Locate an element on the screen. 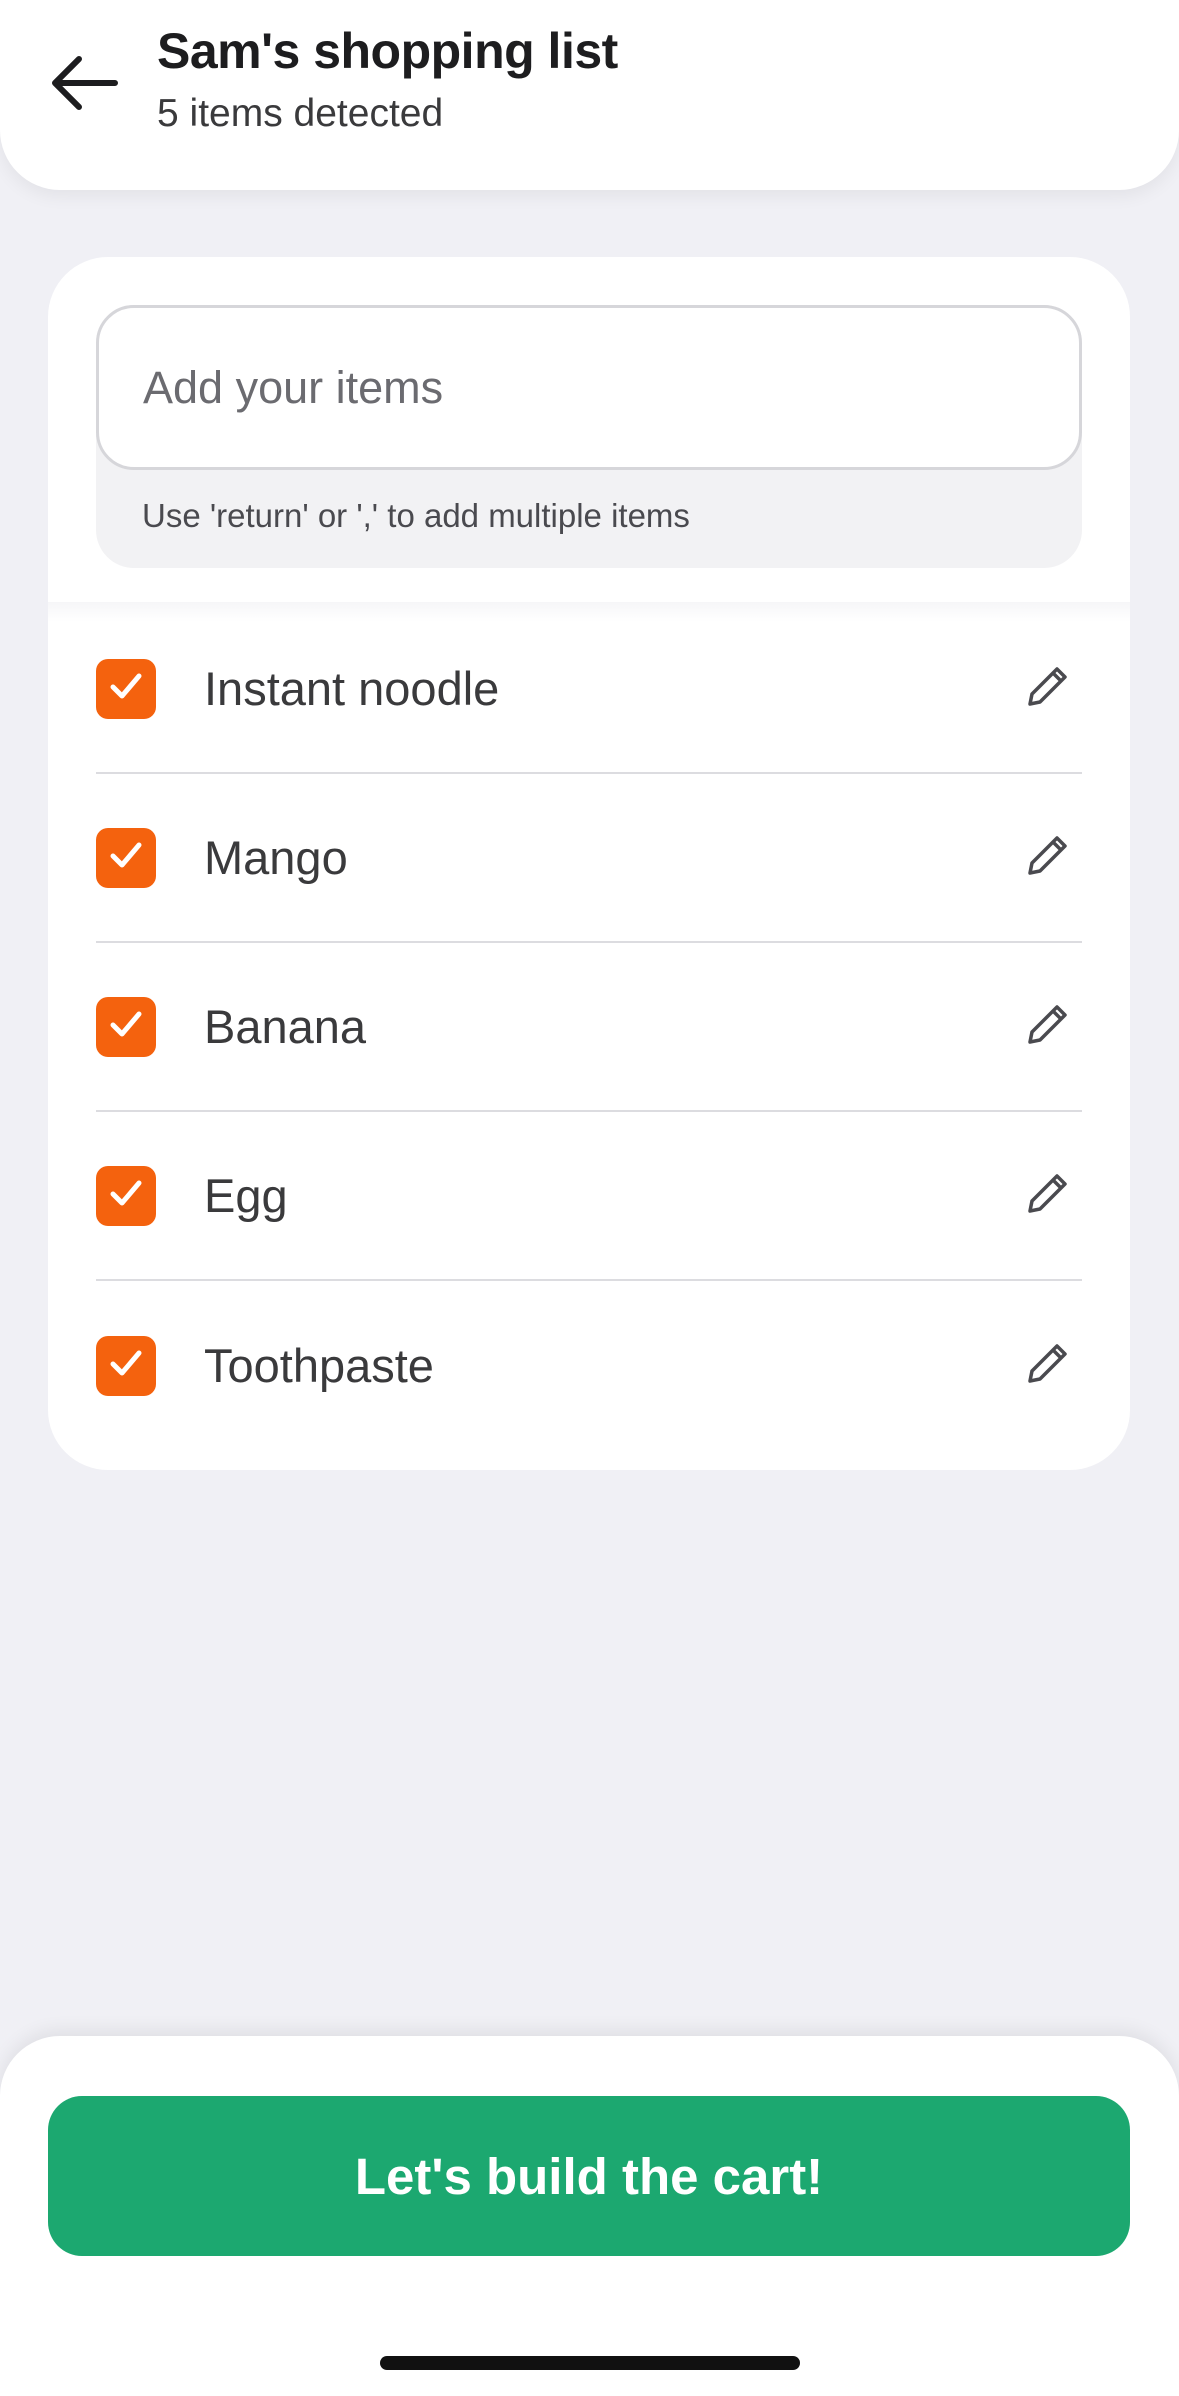 The height and width of the screenshot is (2396, 1179). list-item: Egg is located at coordinates (589, 1196).